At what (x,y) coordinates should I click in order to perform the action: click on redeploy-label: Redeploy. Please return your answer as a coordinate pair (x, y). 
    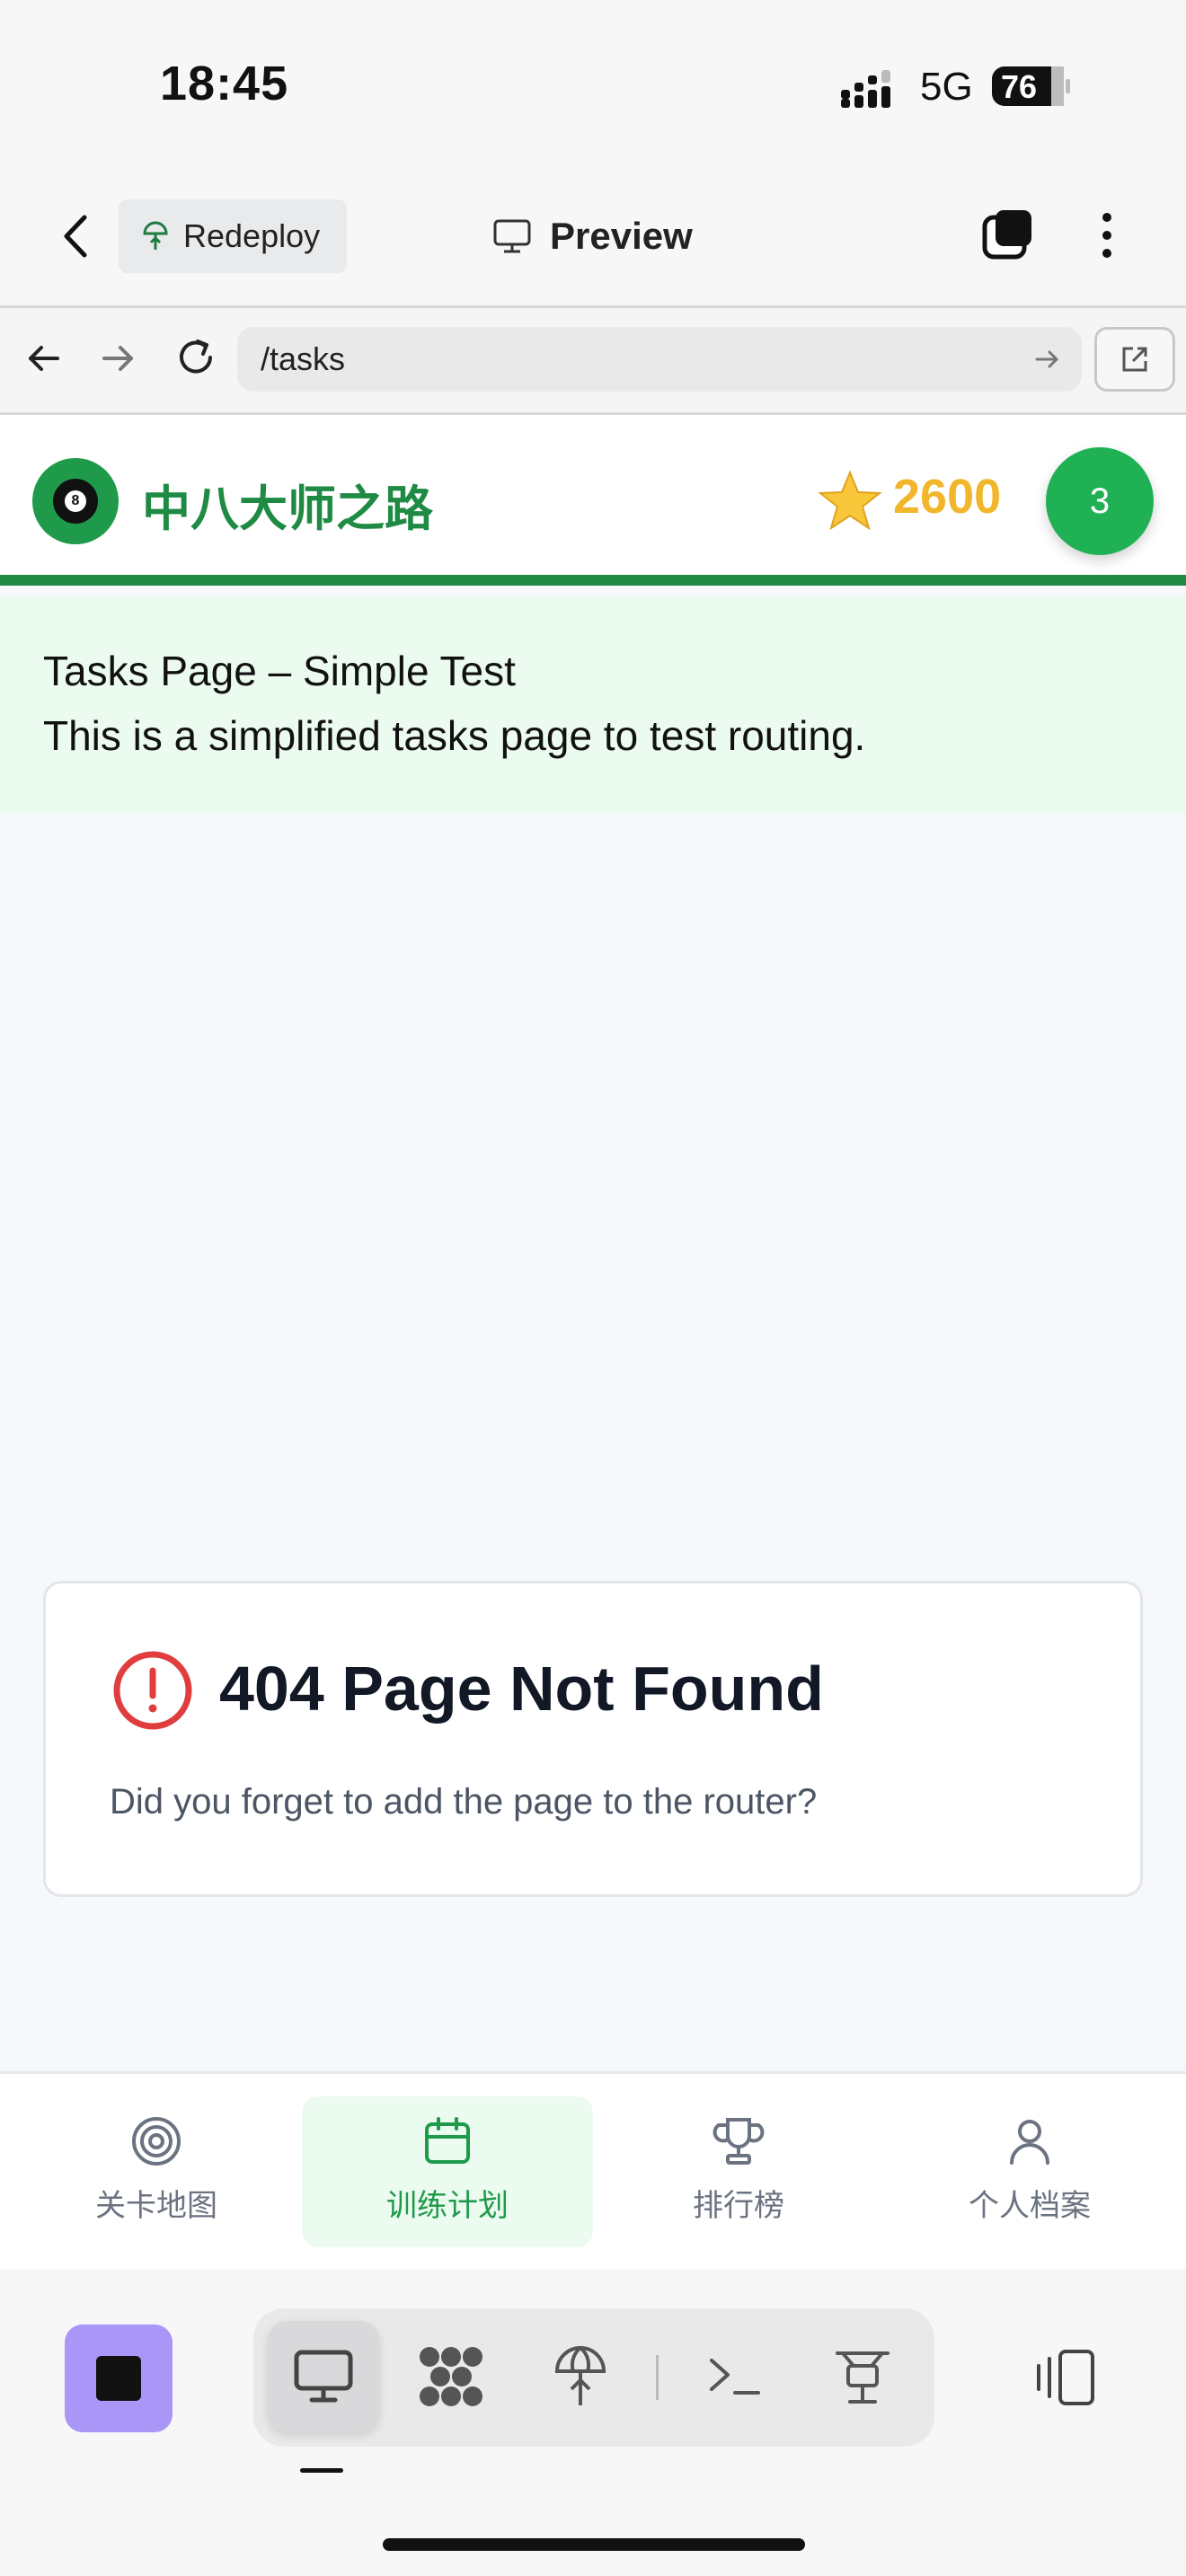
    Looking at the image, I should click on (252, 235).